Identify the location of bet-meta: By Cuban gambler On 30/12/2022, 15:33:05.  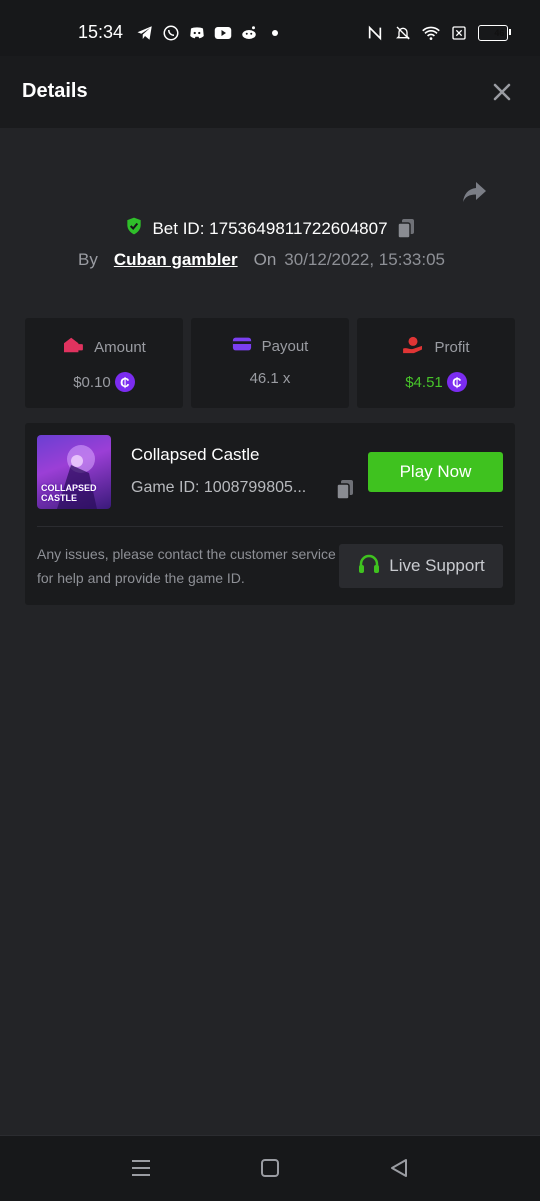
(261, 260).